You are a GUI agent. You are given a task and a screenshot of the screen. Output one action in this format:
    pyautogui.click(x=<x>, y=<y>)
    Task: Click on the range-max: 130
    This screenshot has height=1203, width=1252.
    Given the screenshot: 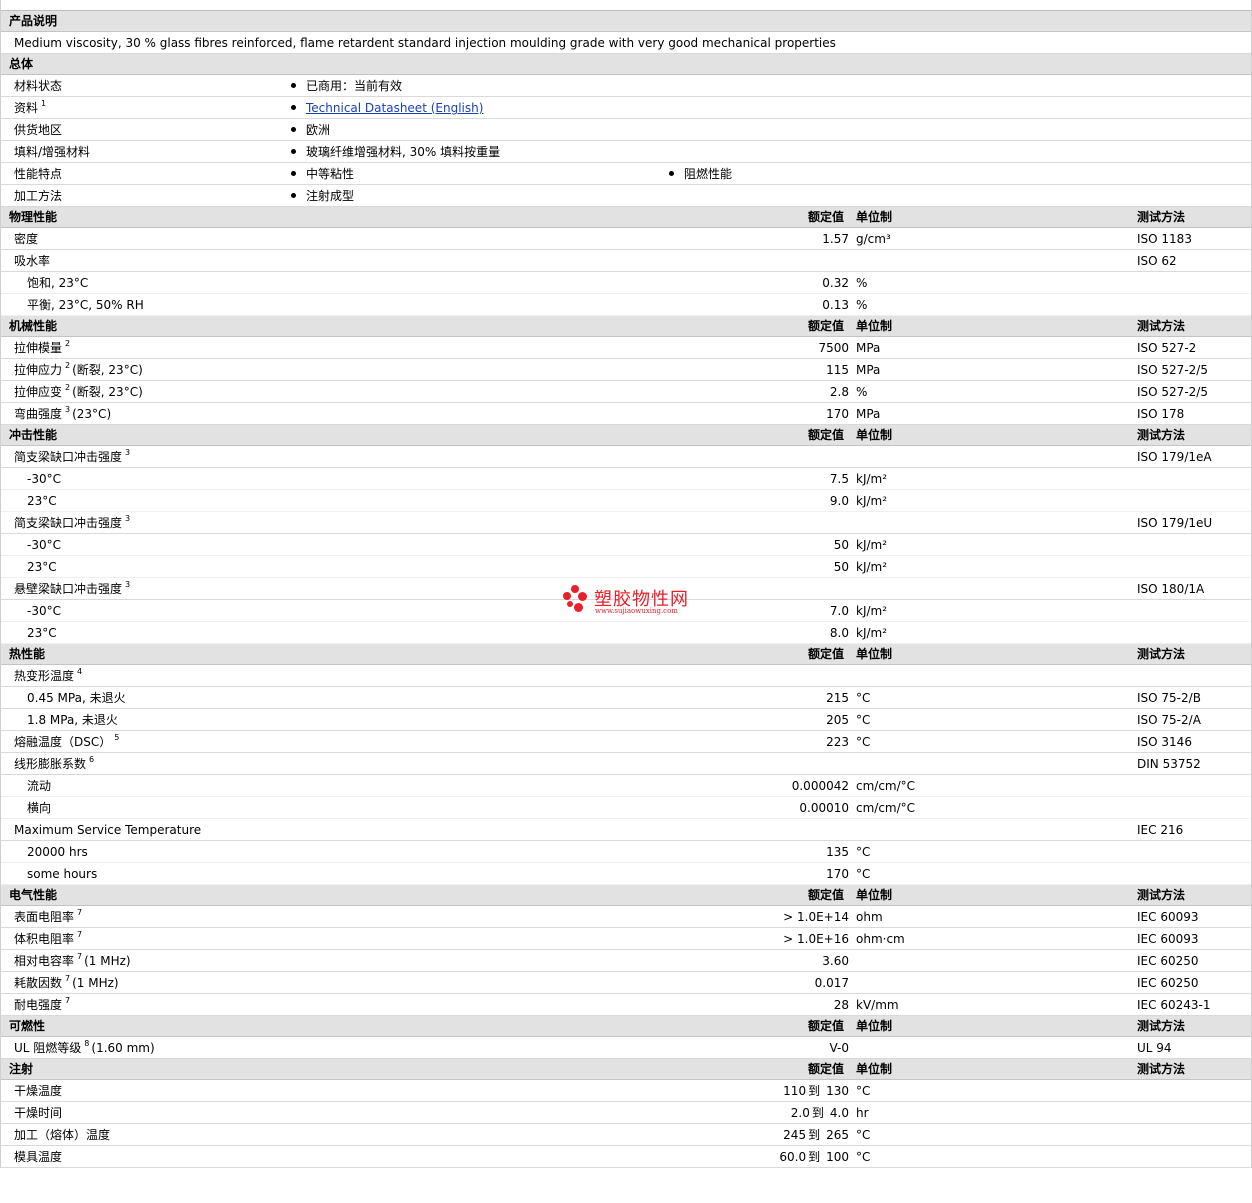 What is the action you would take?
    pyautogui.click(x=837, y=1091)
    